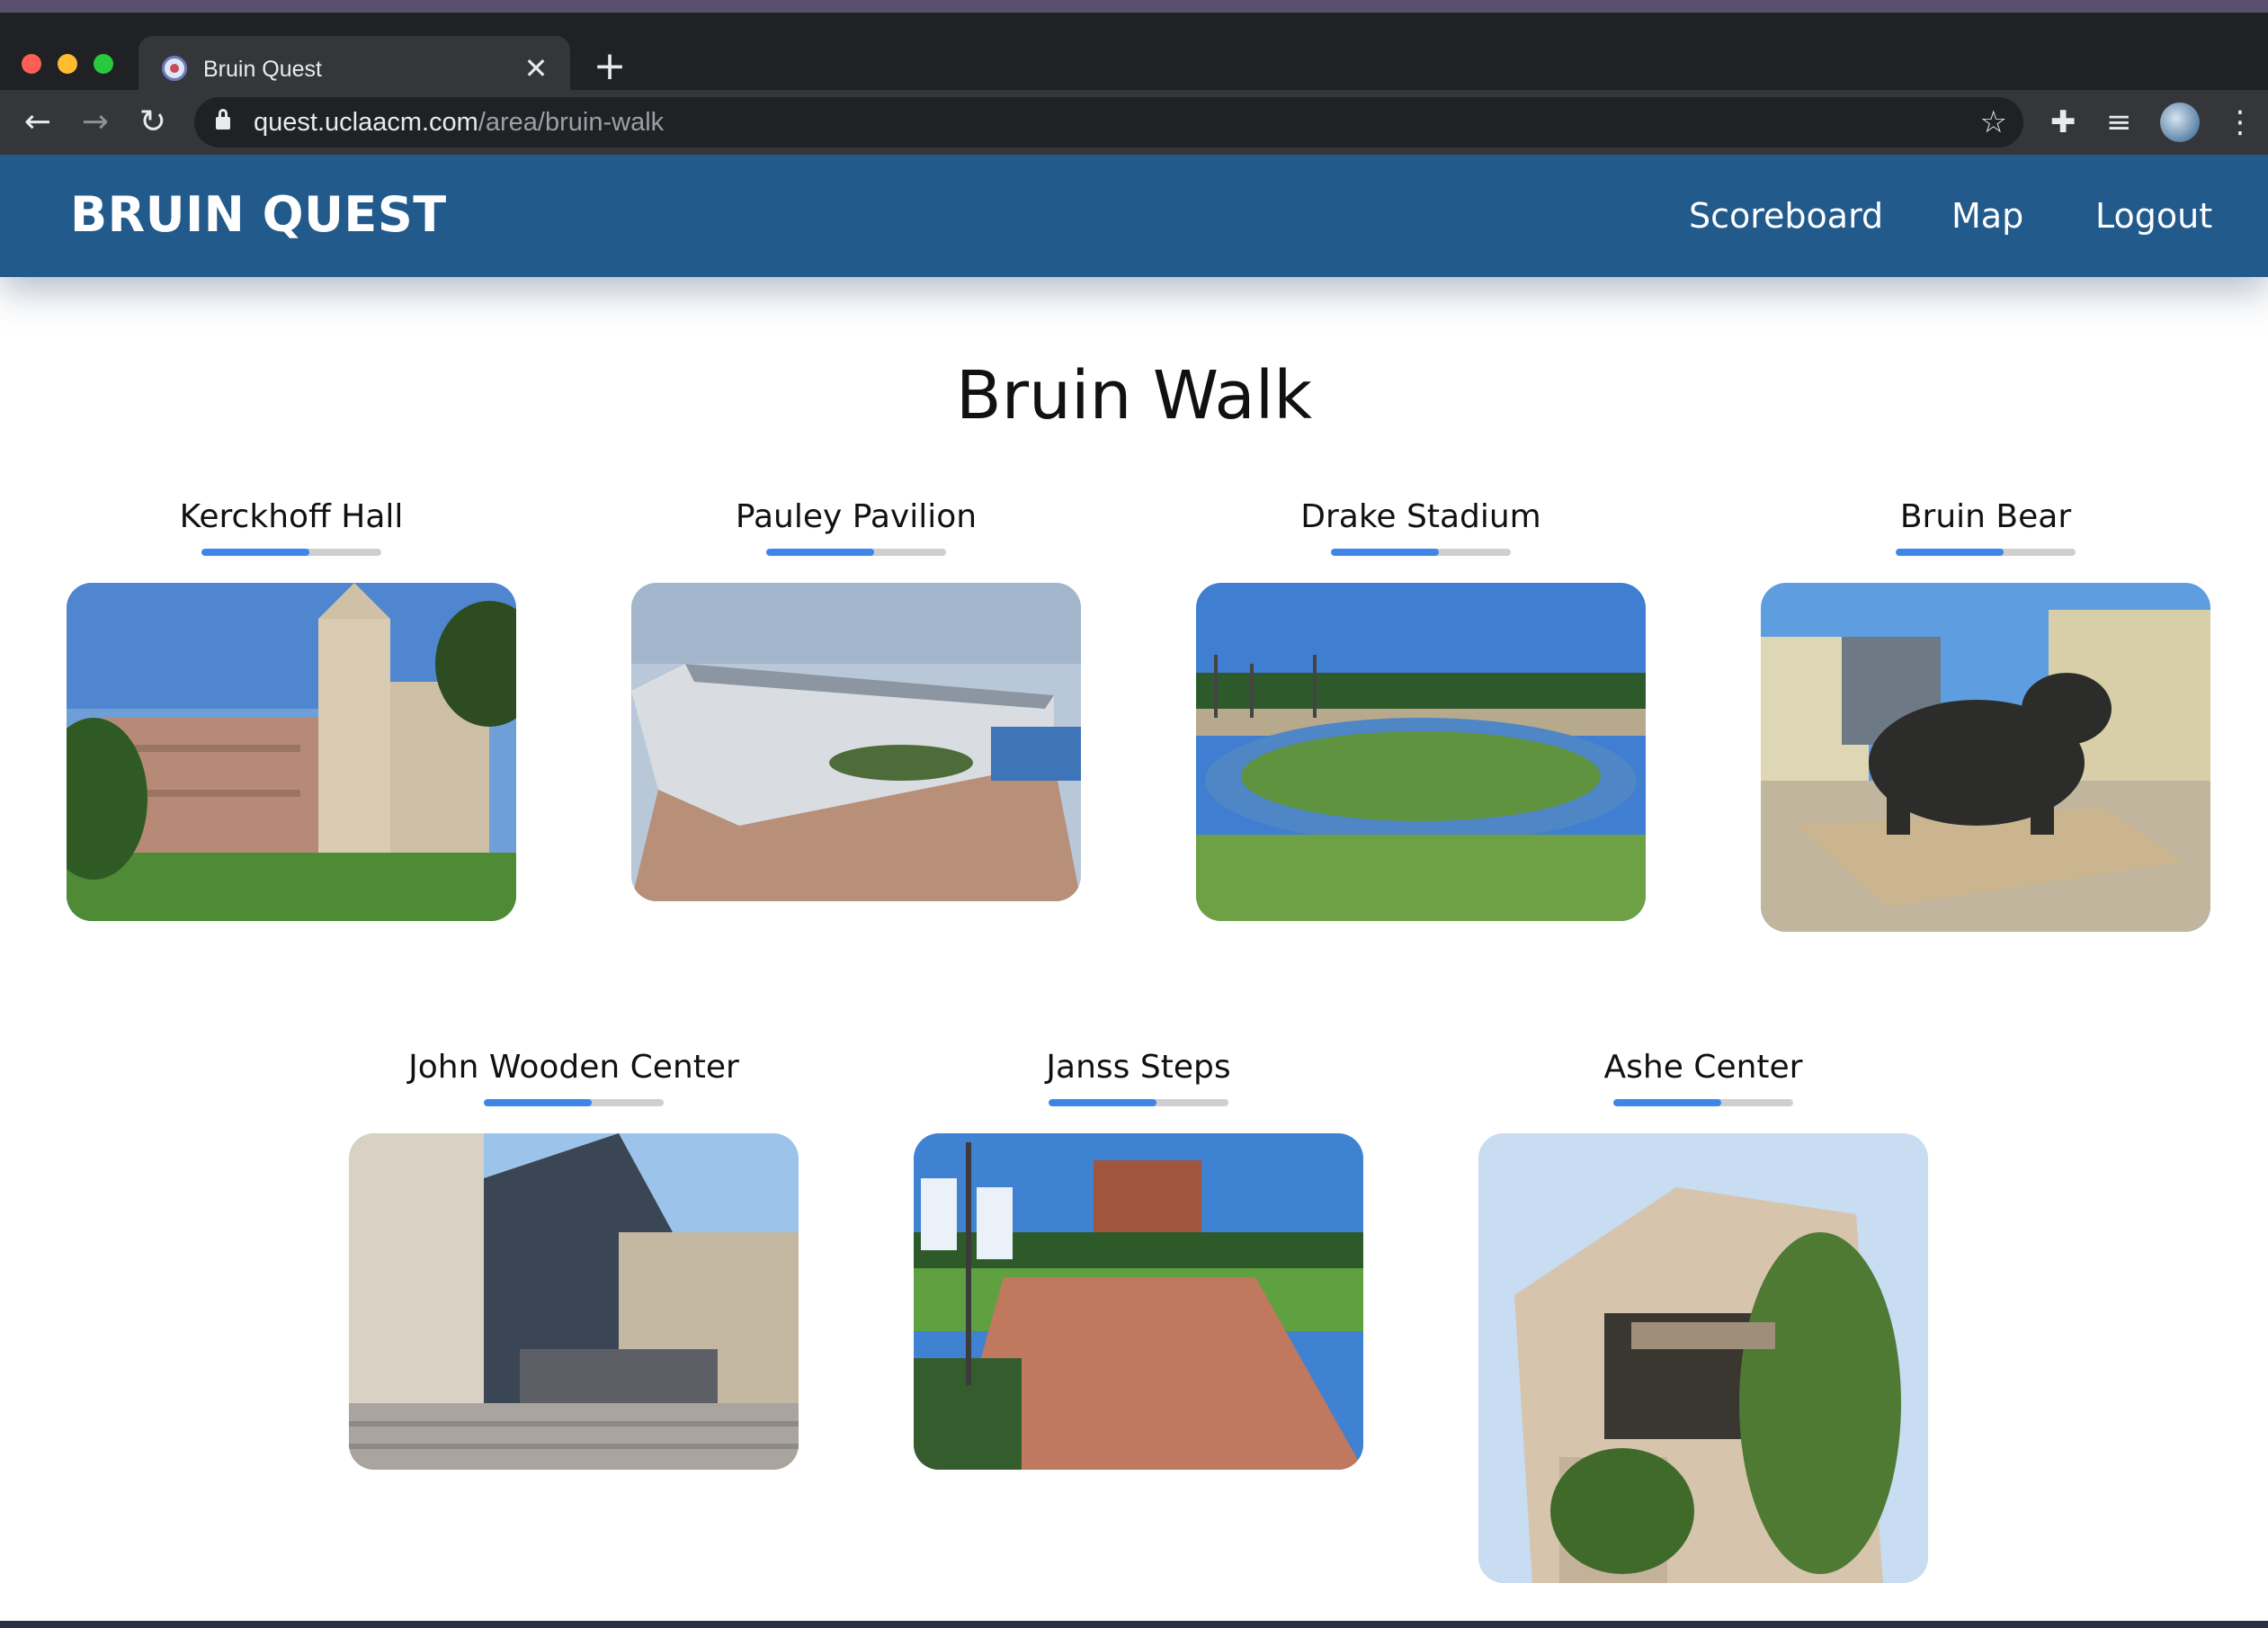 The height and width of the screenshot is (1628, 2268). What do you see at coordinates (1134, 1624) in the screenshot?
I see `desktop-background` at bounding box center [1134, 1624].